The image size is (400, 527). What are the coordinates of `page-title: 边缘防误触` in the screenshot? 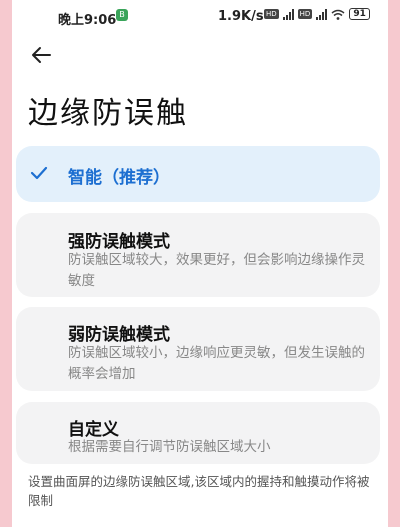 It's located at (108, 113).